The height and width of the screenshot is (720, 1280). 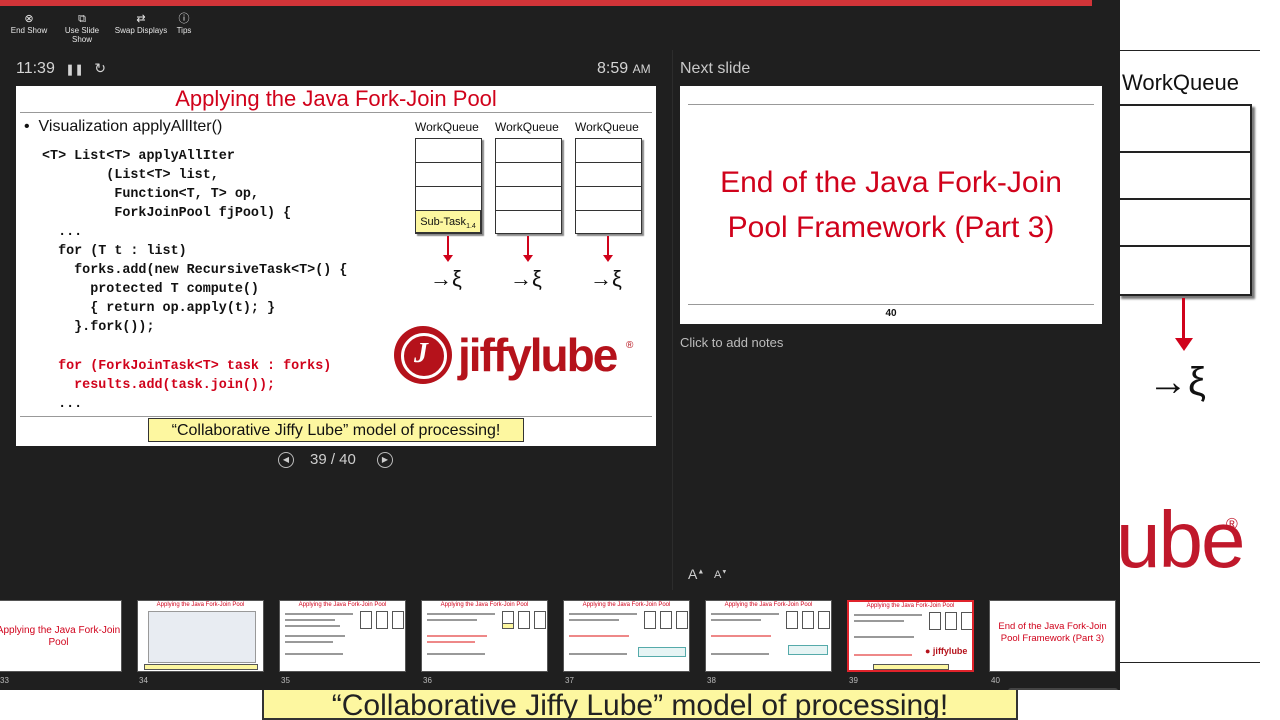 I want to click on increase-font-button: A▲, so click(x=696, y=574).